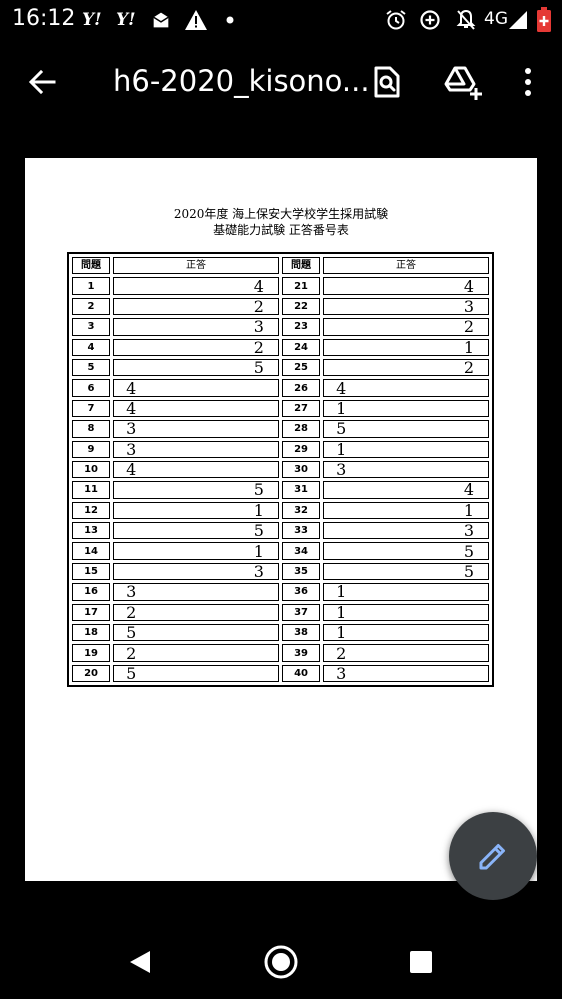 The image size is (562, 999). I want to click on edit-pencil-icon, so click(492, 857).